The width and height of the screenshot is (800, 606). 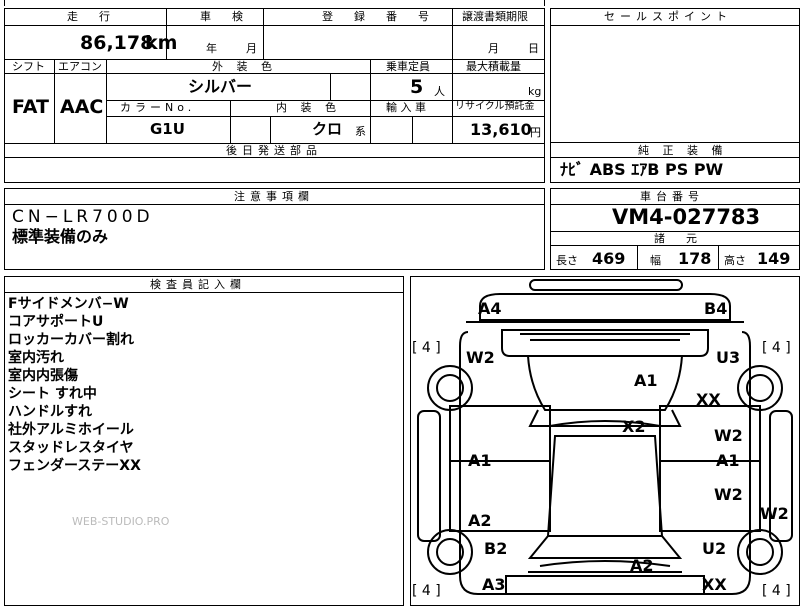 What do you see at coordinates (406, 107) in the screenshot?
I see `import-label: 輸 入 車` at bounding box center [406, 107].